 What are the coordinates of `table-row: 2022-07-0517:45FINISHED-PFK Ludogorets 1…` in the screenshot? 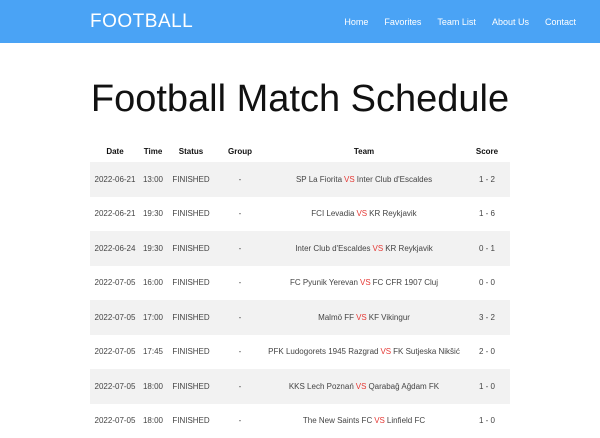 It's located at (300, 352).